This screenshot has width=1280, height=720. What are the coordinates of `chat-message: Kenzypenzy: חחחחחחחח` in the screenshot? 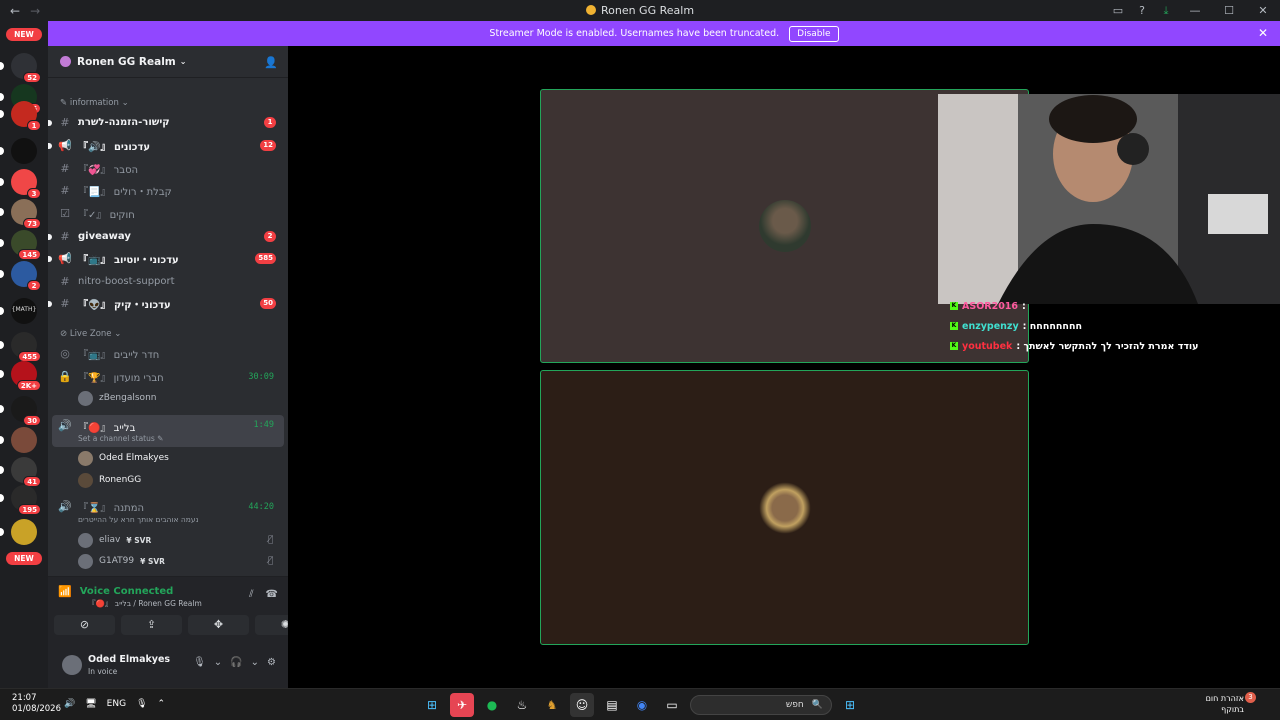 It's located at (1115, 326).